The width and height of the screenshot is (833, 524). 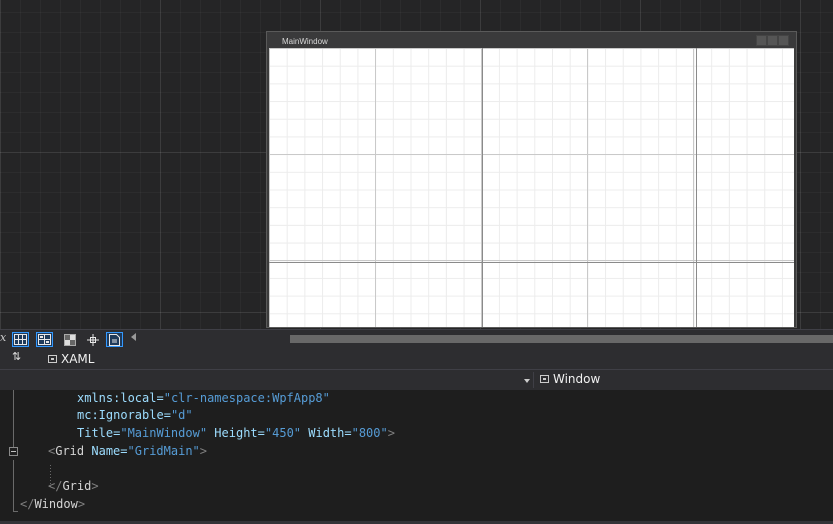 I want to click on collapse-icon, so click(x=13, y=451).